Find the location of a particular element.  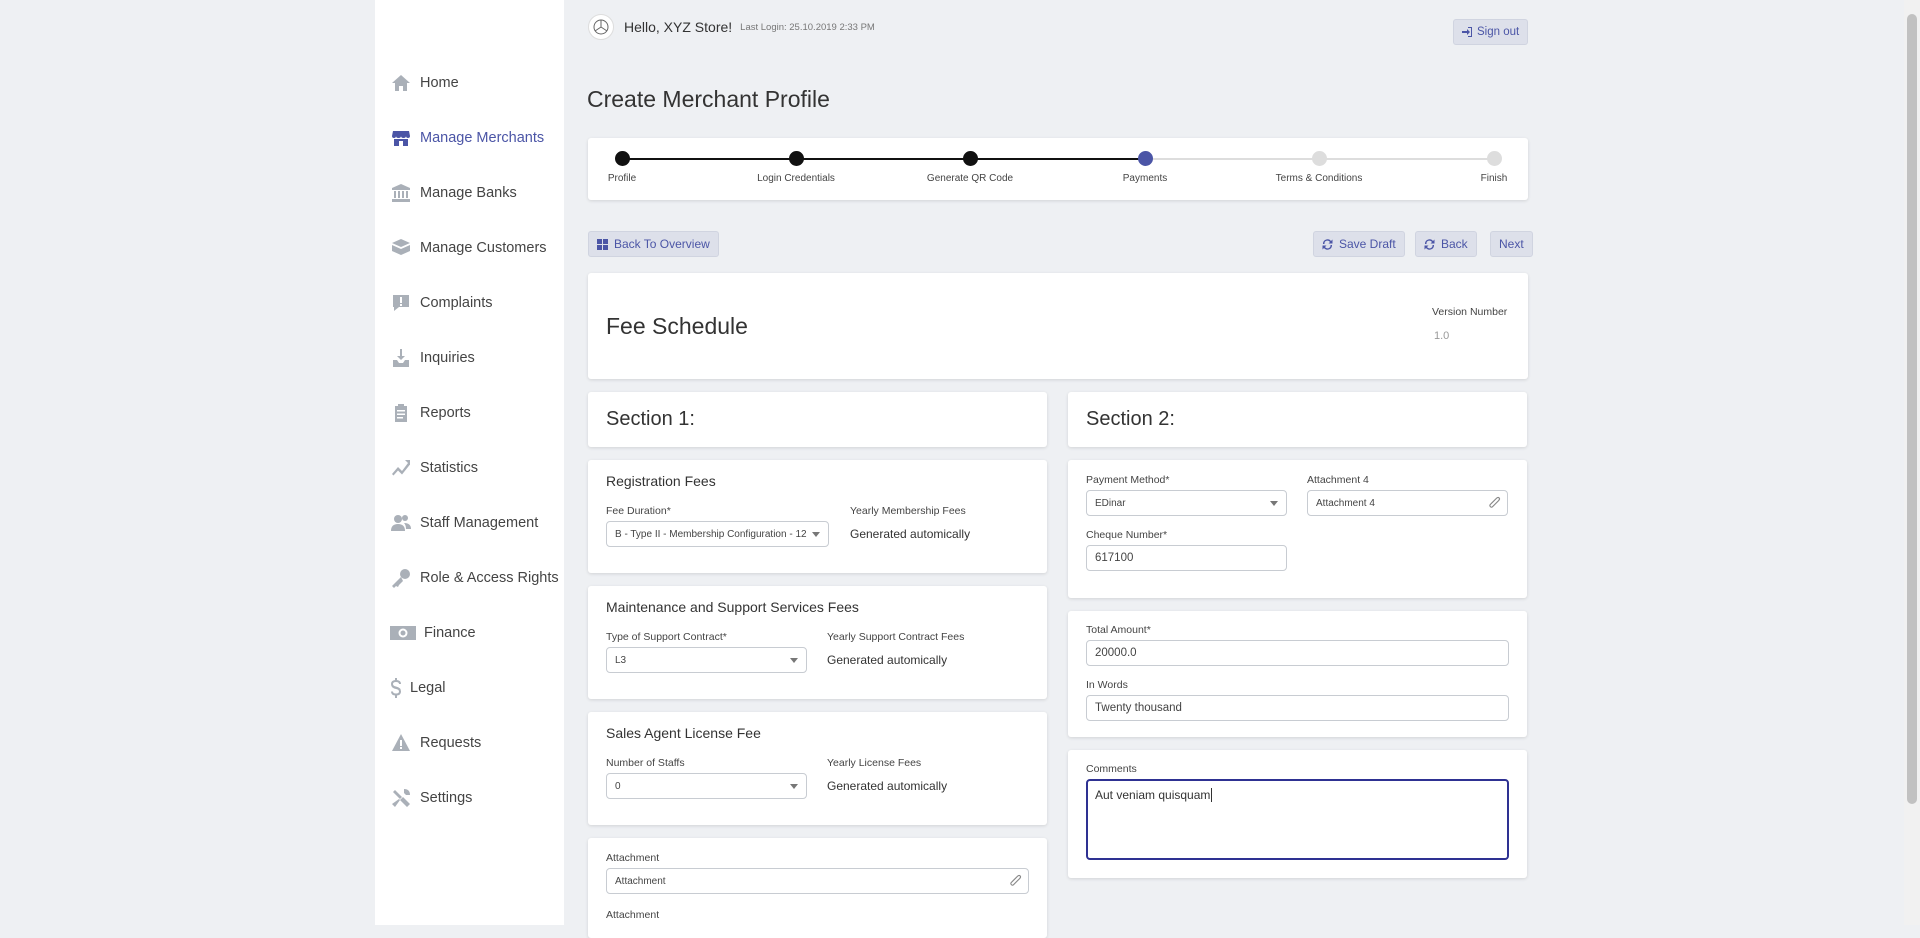

section-1-title: Section 1: is located at coordinates (650, 419).